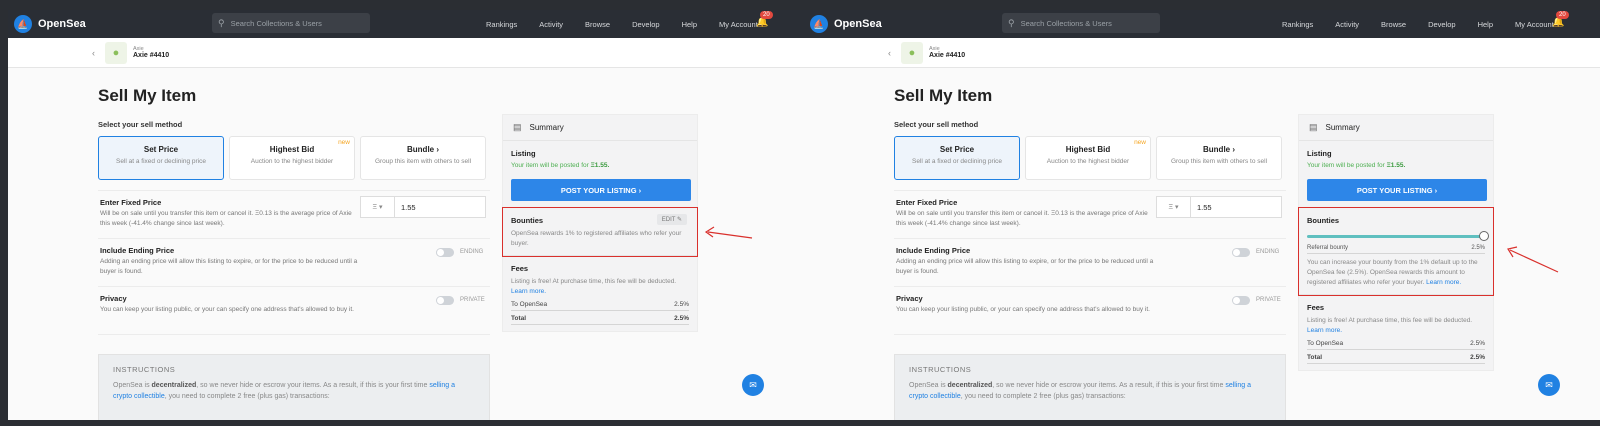 The image size is (1600, 426). Describe the element at coordinates (1562, 15) in the screenshot. I see `notification-badge: 20` at that location.